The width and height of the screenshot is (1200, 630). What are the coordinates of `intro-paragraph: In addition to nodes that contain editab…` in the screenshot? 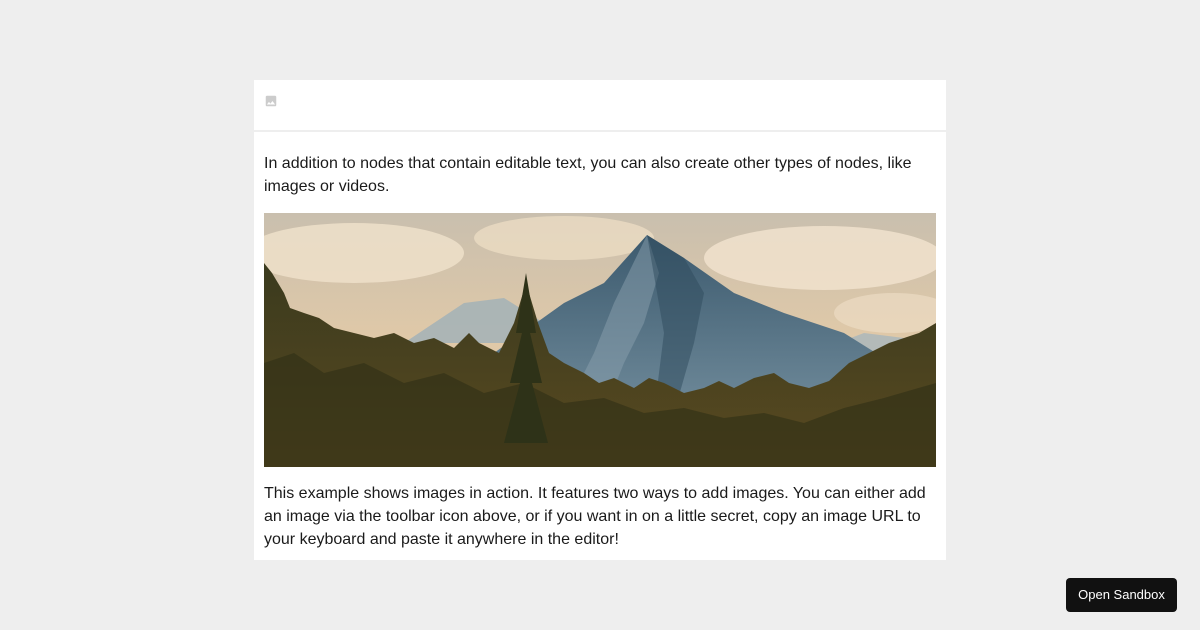 It's located at (600, 175).